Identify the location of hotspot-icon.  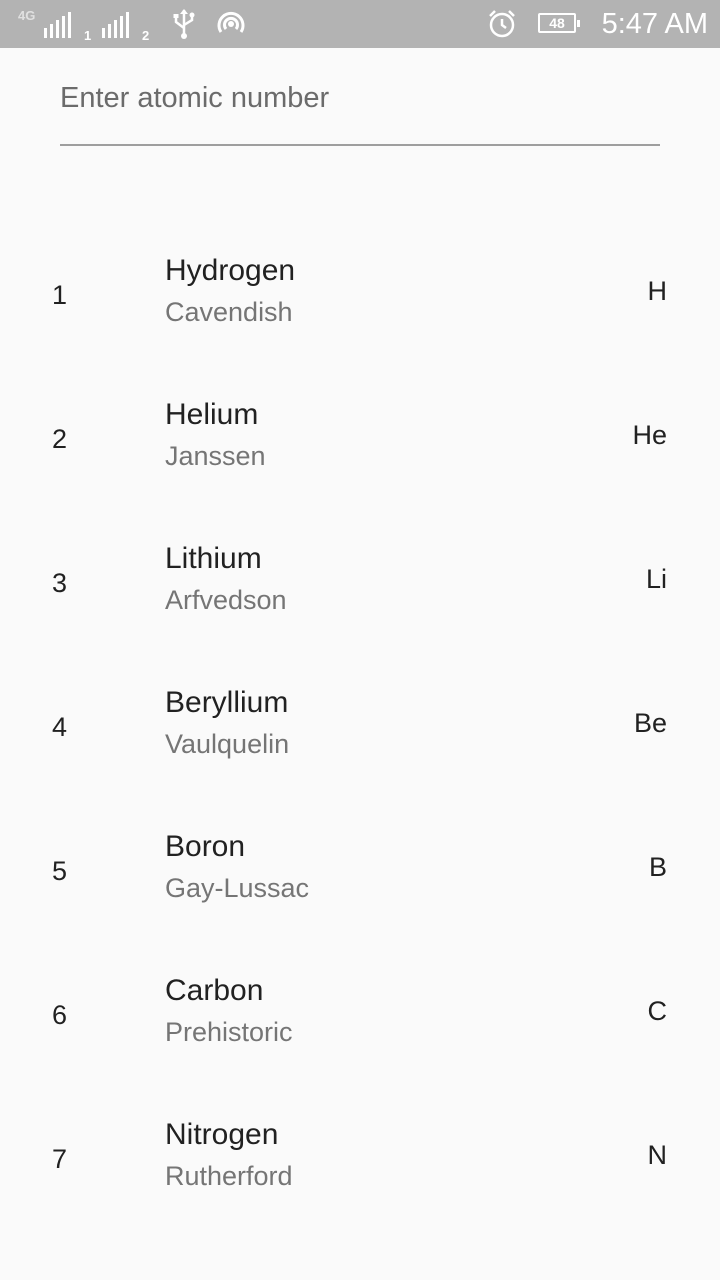
(231, 26).